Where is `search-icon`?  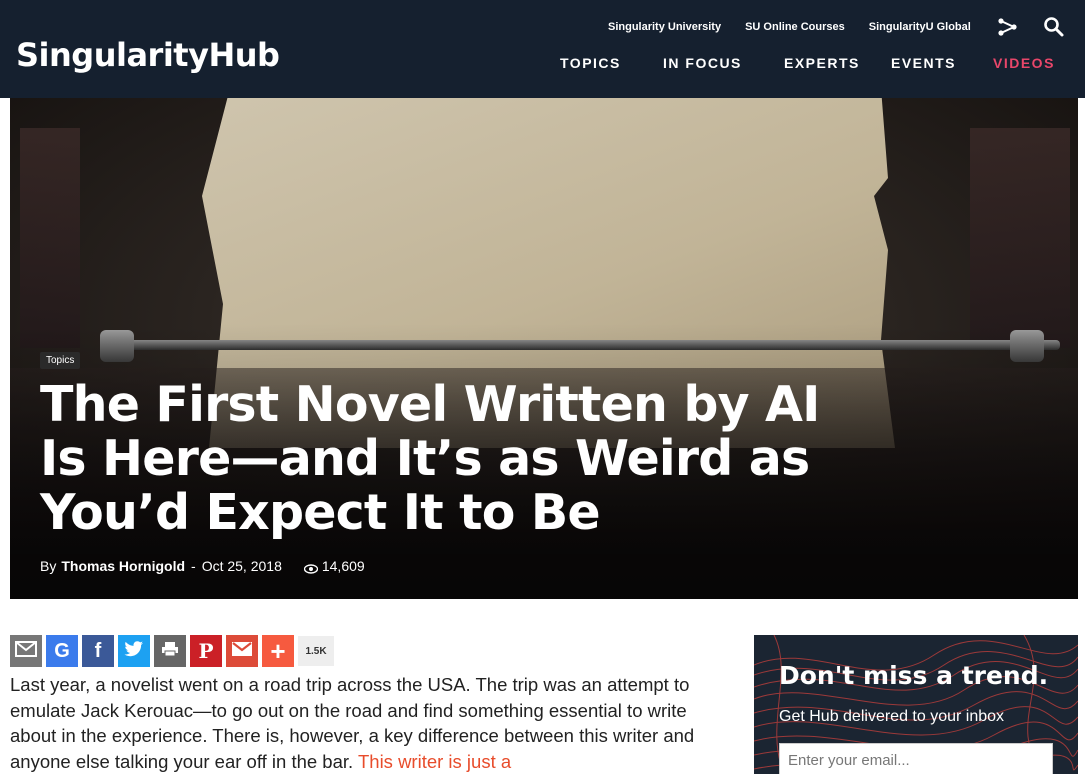 search-icon is located at coordinates (1054, 27).